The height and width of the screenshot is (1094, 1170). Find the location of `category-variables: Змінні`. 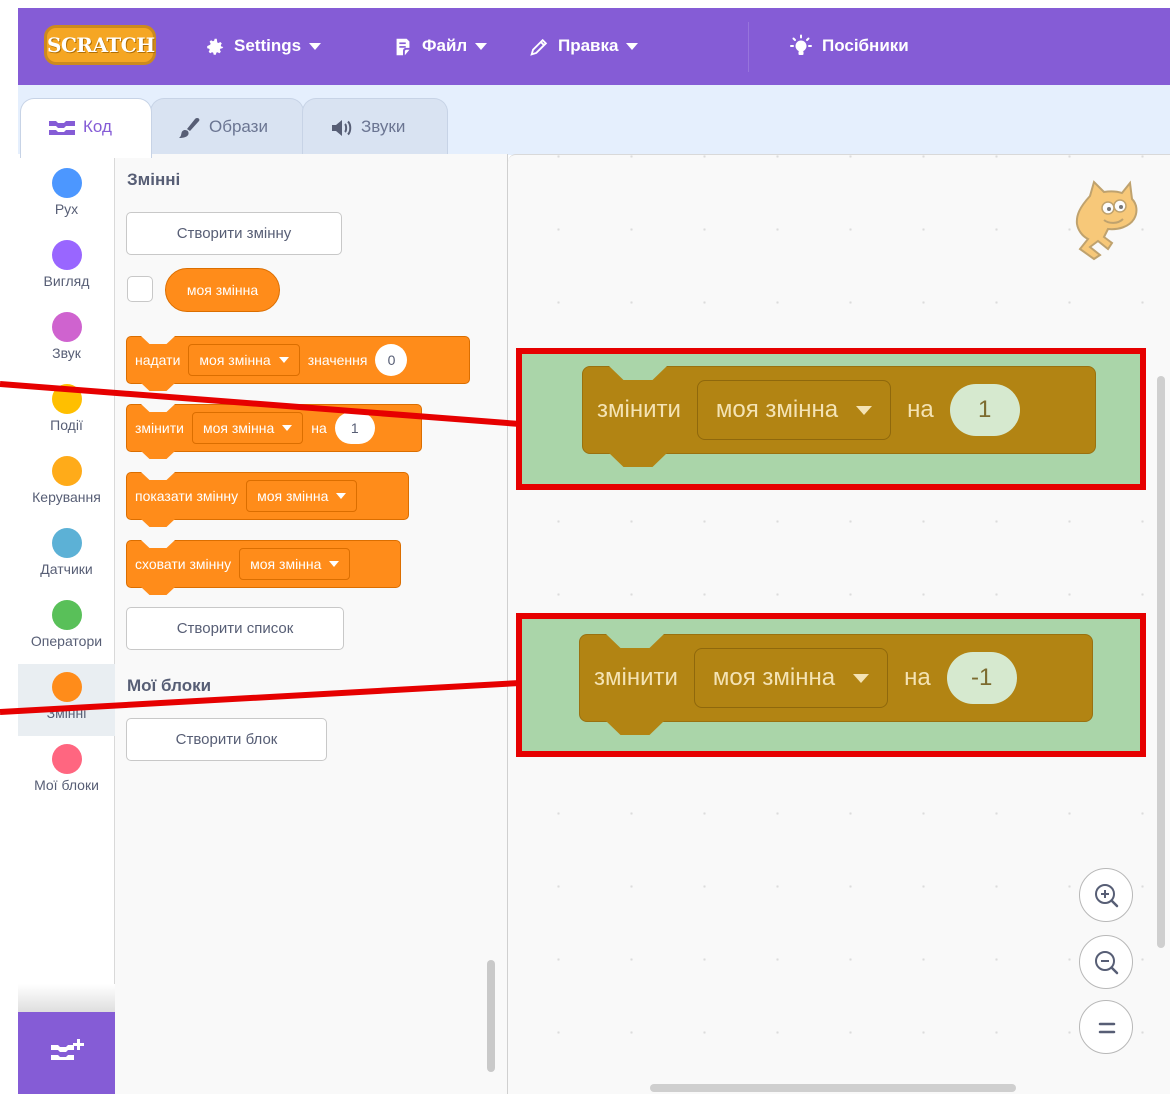

category-variables: Змінні is located at coordinates (66, 700).